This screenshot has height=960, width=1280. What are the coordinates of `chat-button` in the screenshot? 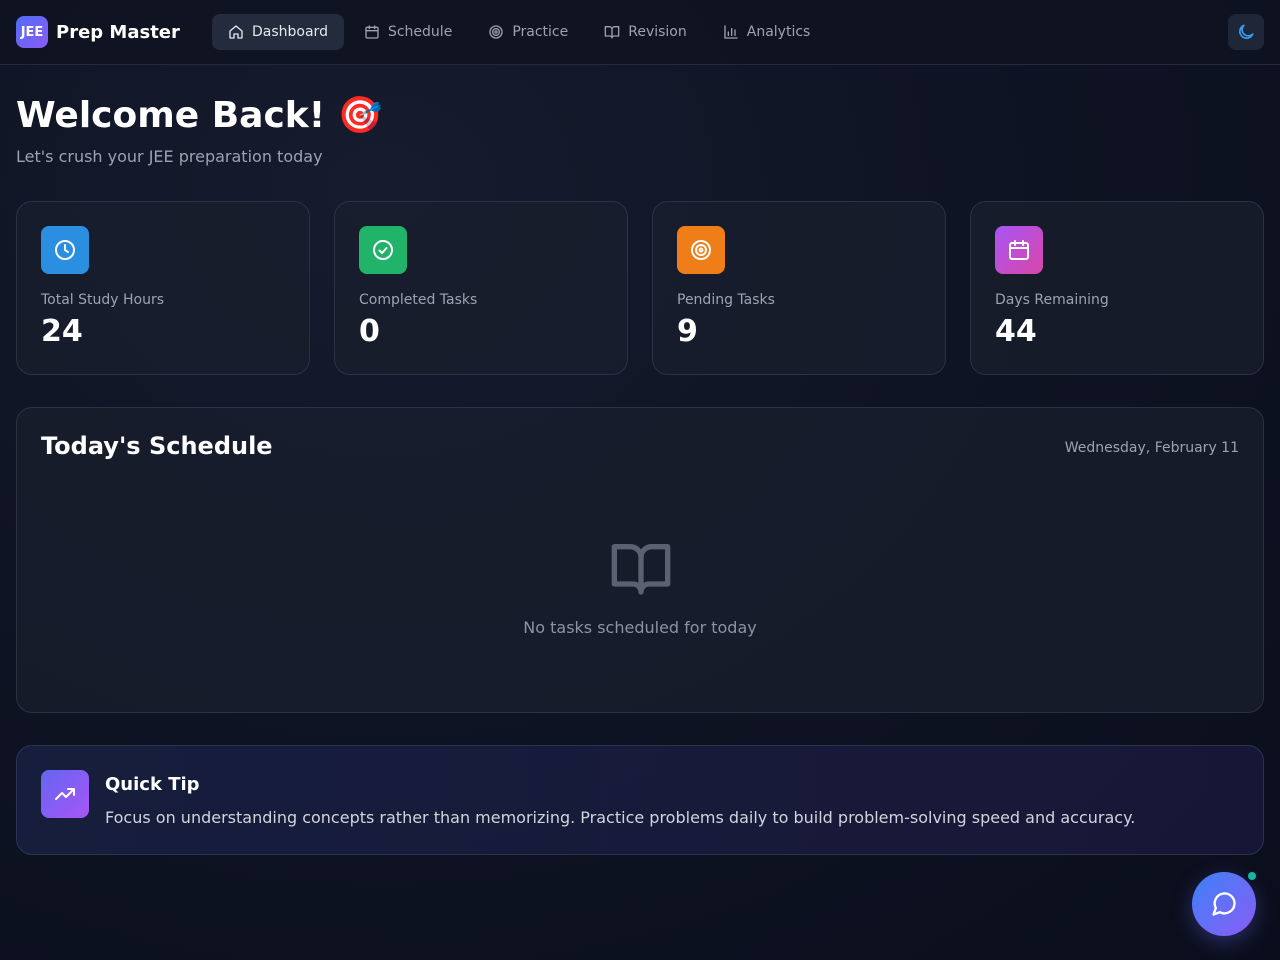 It's located at (1224, 904).